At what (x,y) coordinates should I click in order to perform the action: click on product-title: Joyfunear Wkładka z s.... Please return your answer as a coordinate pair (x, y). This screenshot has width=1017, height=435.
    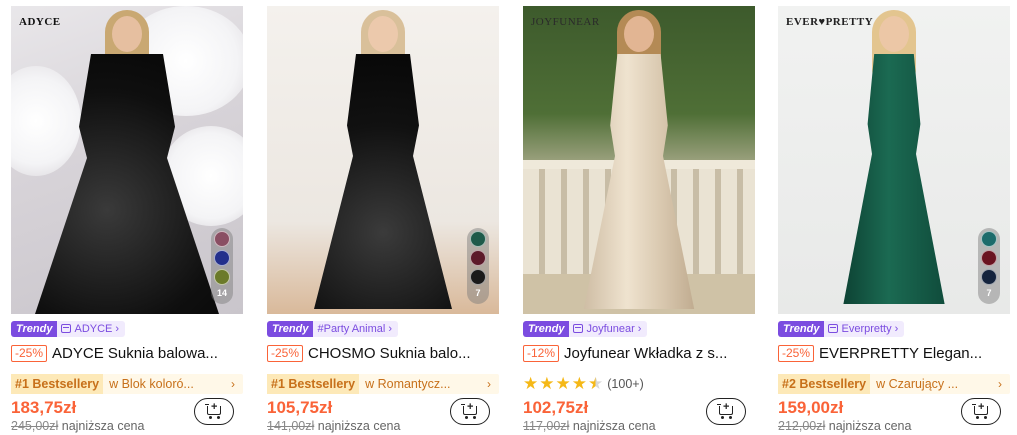
    Looking at the image, I should click on (659, 353).